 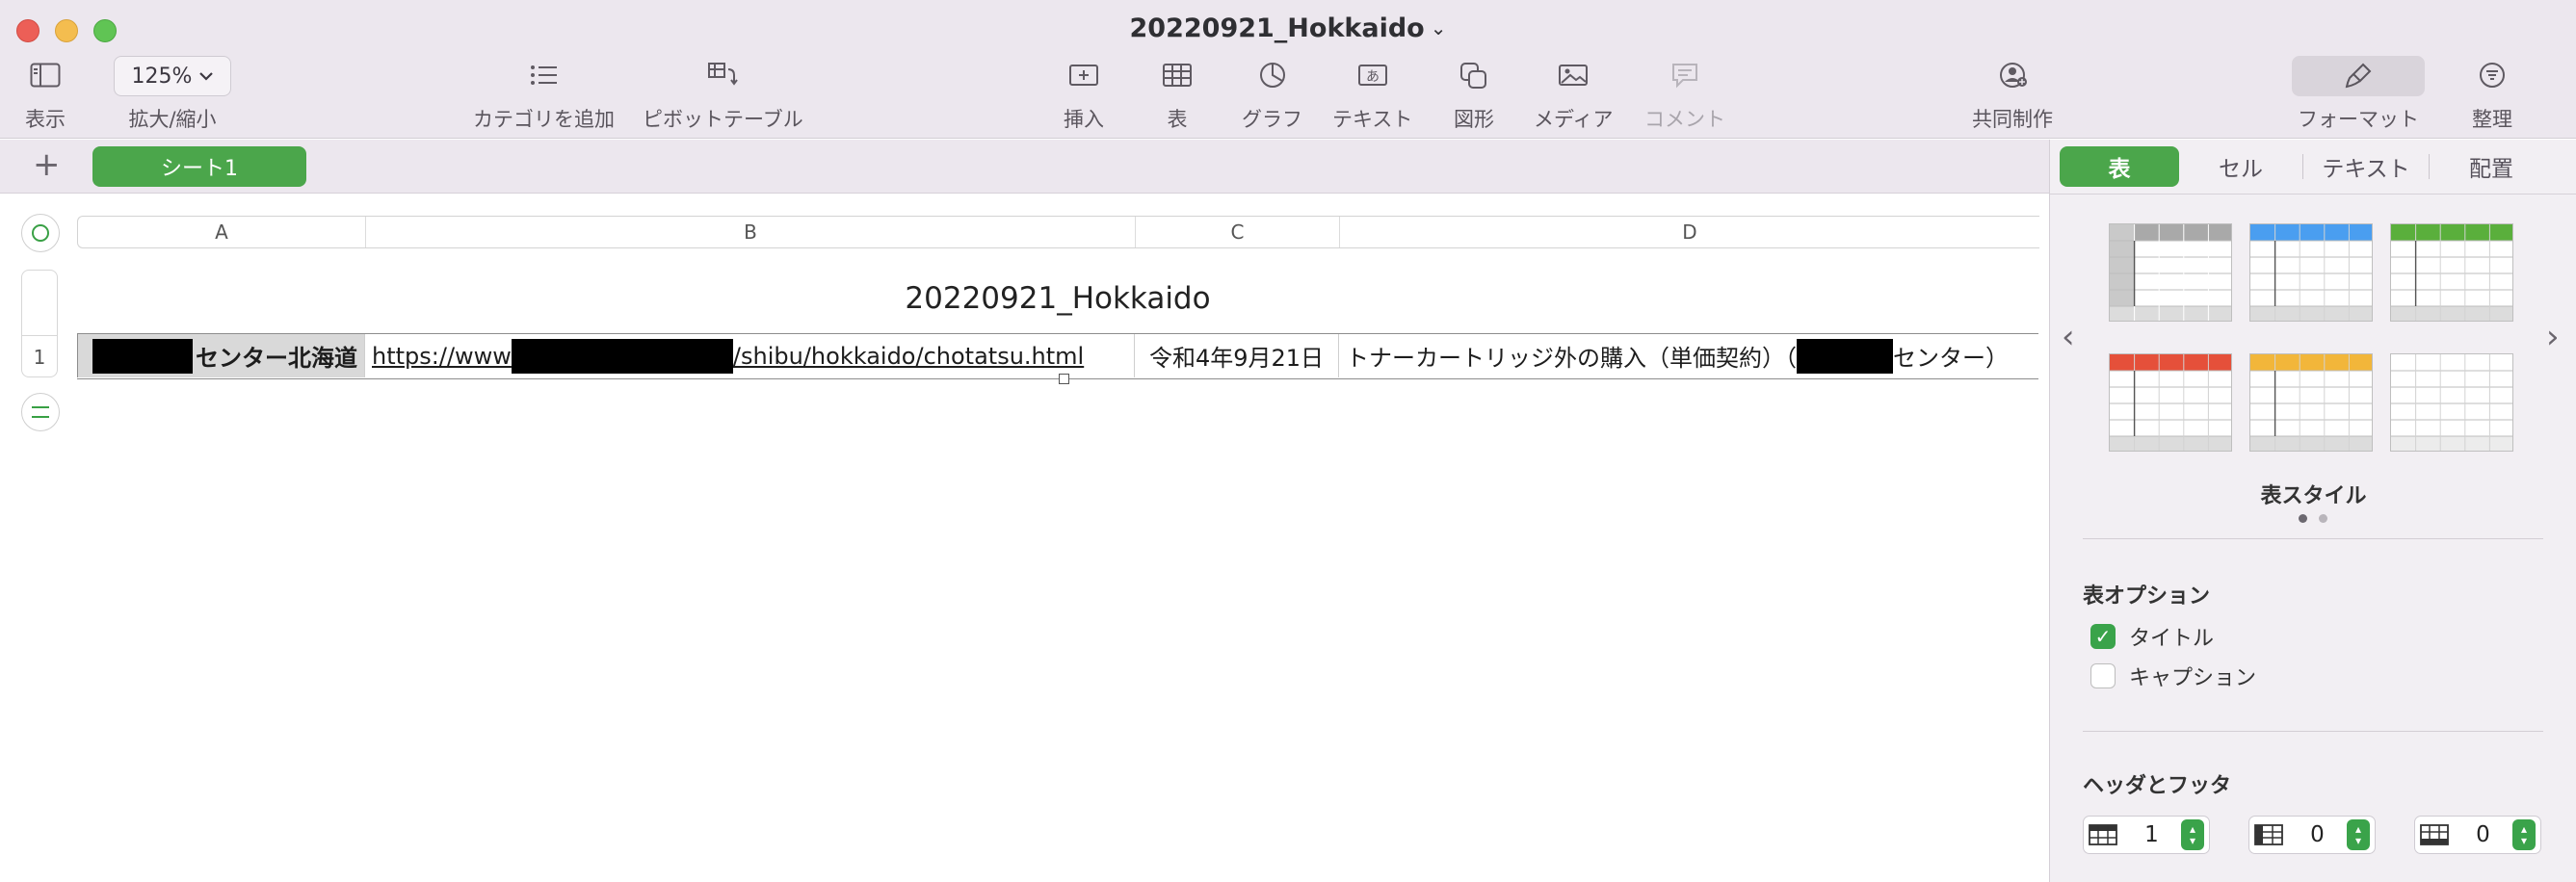 What do you see at coordinates (1474, 94) in the screenshot?
I see `shape-button: 図形` at bounding box center [1474, 94].